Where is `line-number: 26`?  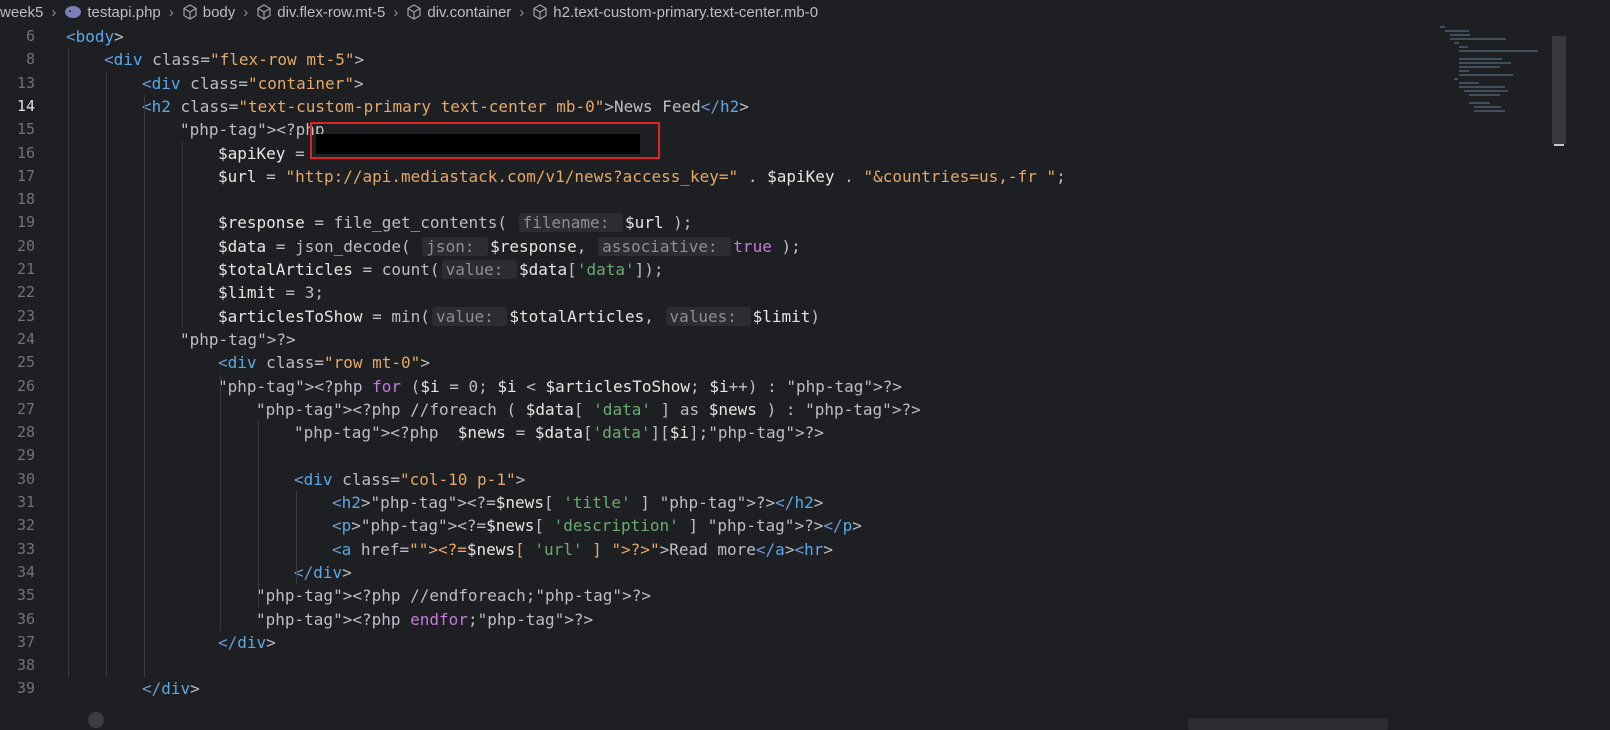 line-number: 26 is located at coordinates (25, 385).